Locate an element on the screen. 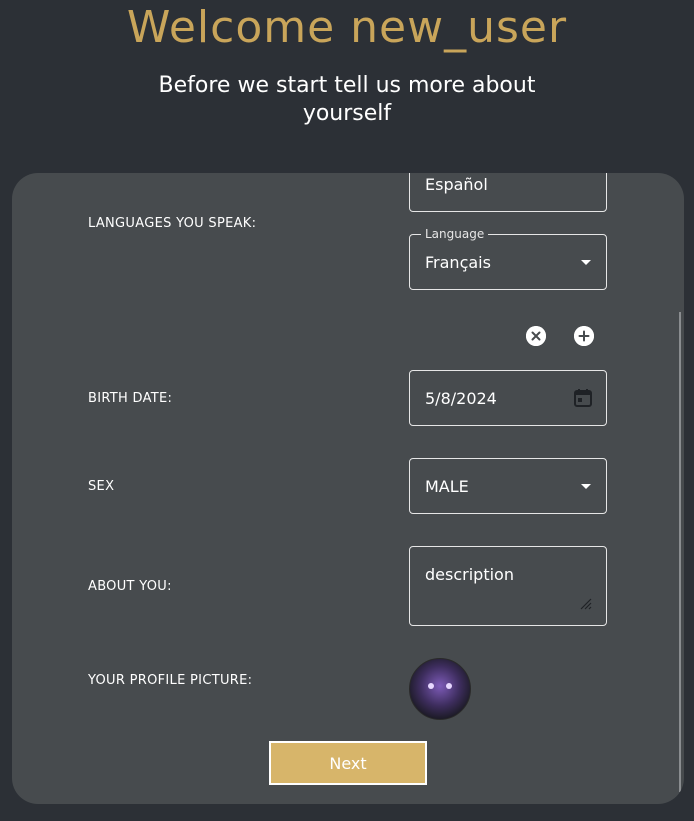 The height and width of the screenshot is (821, 694). avatar-eye-right is located at coordinates (449, 686).